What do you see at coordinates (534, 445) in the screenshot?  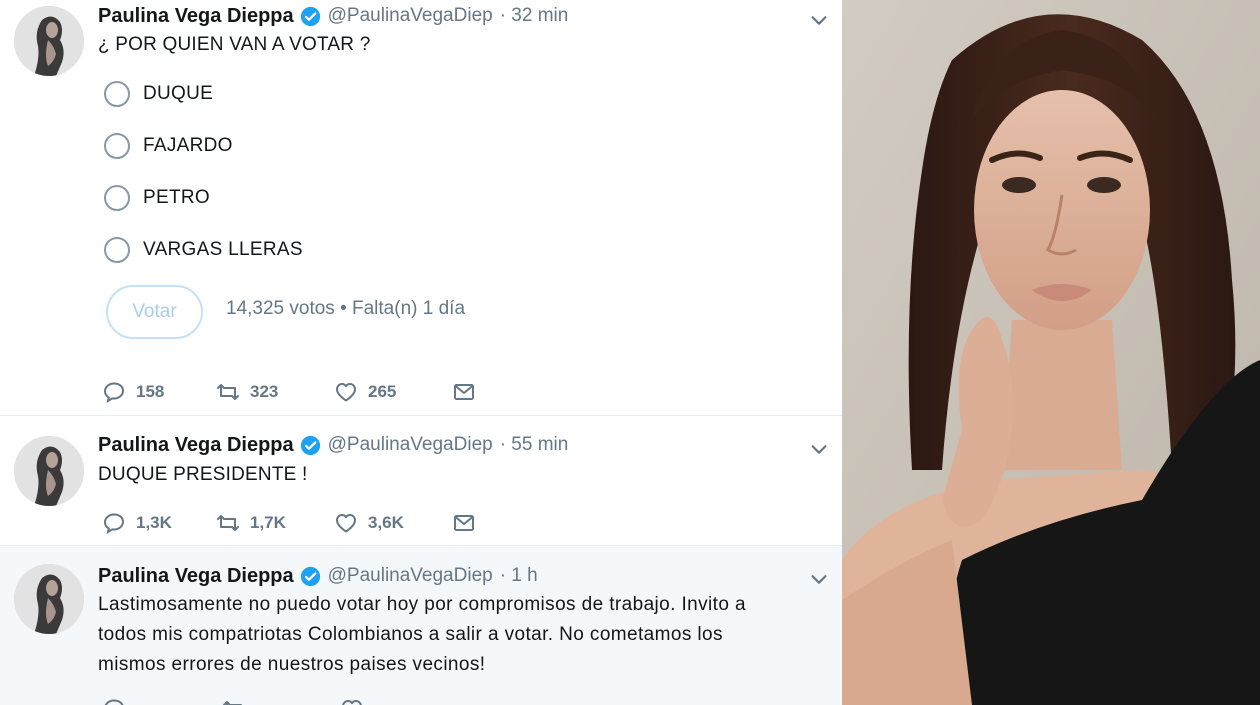 I see `tweet-timestamp: · 55 min` at bounding box center [534, 445].